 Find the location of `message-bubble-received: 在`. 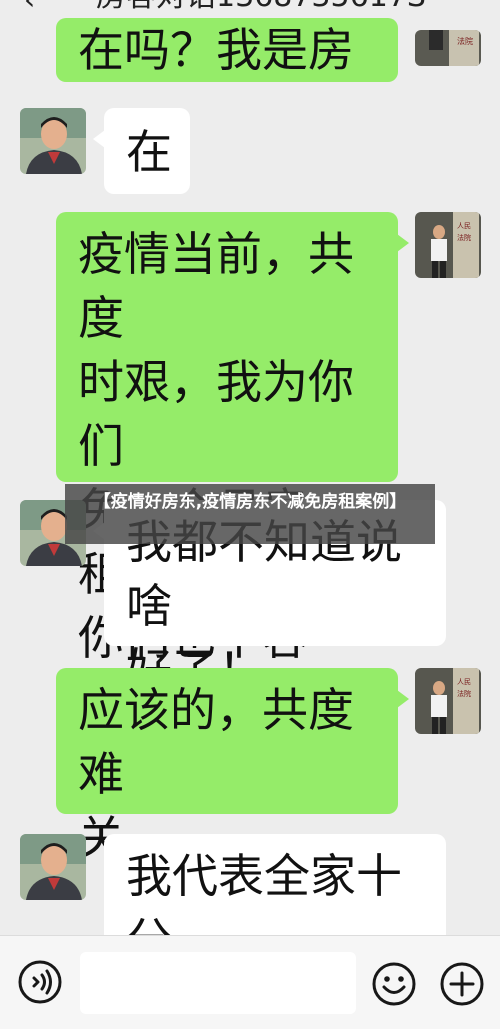

message-bubble-received: 在 is located at coordinates (141, 151).